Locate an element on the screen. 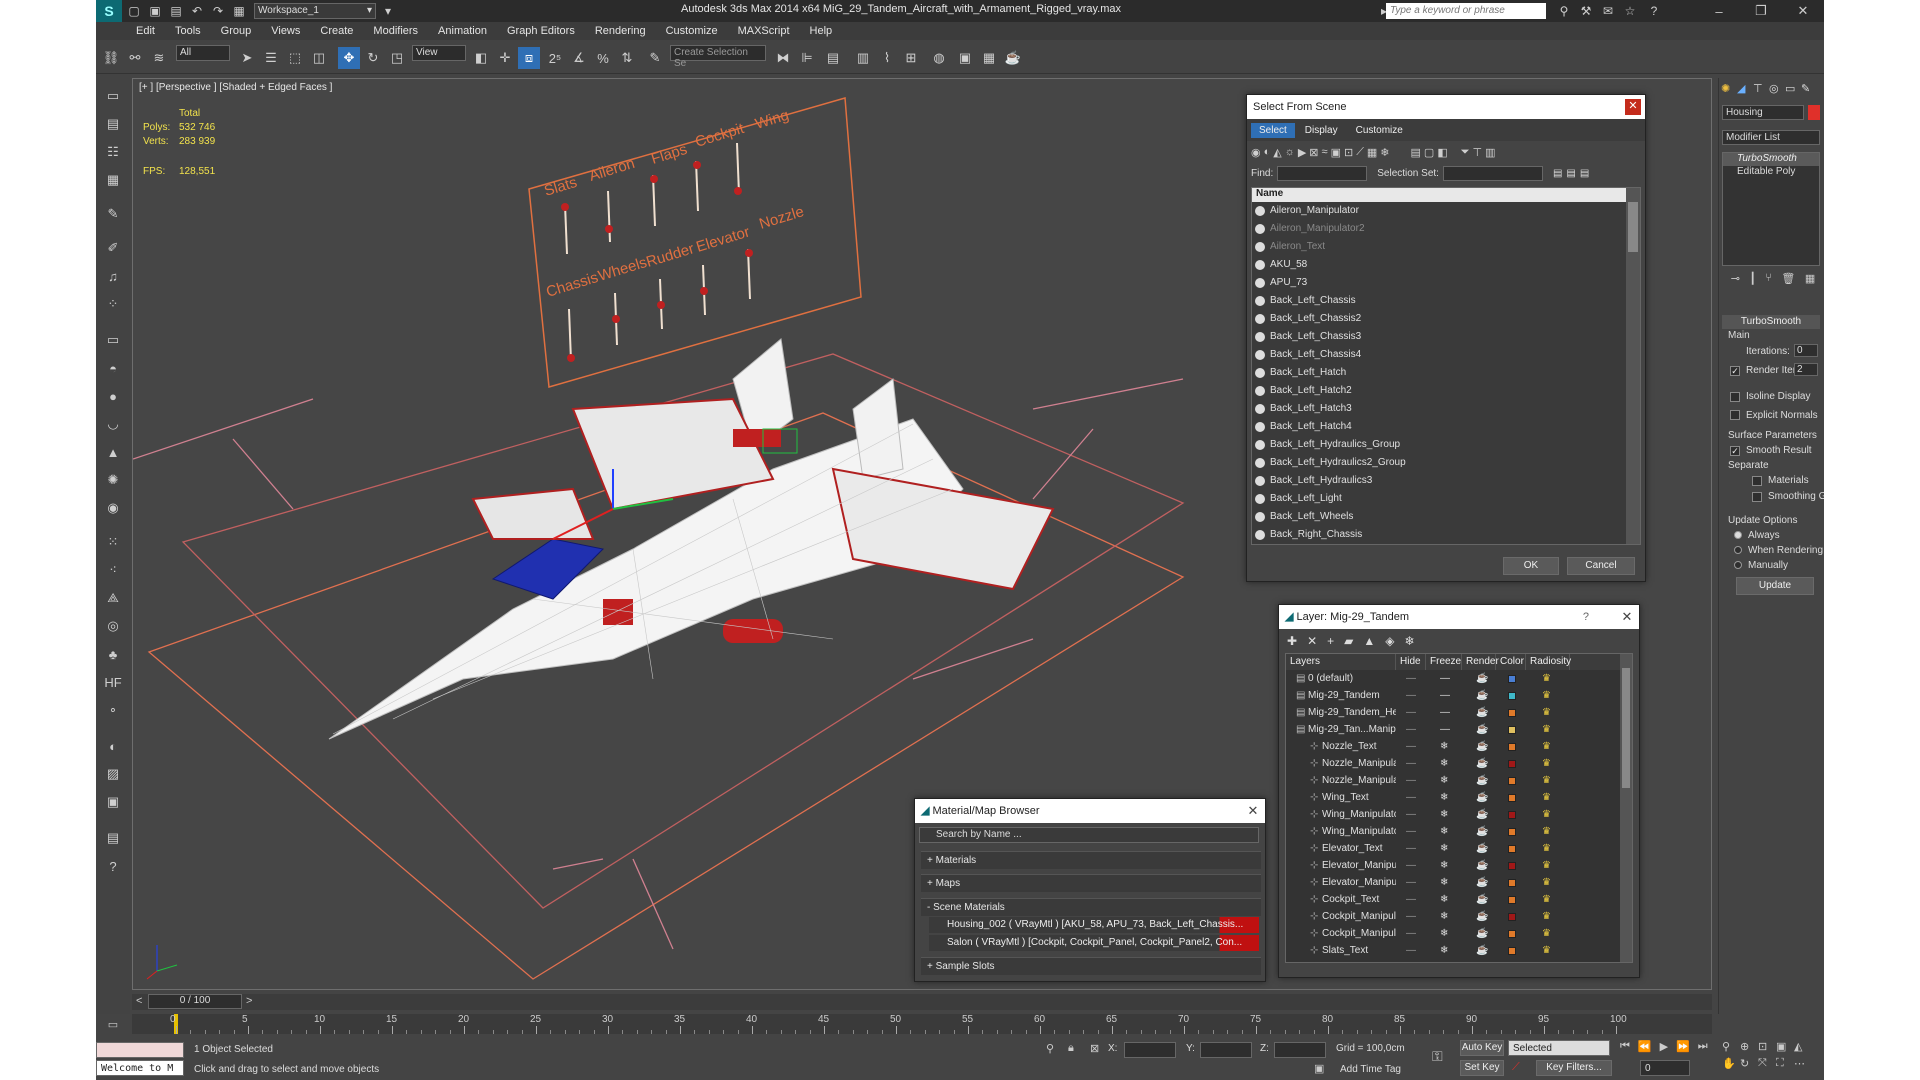 The height and width of the screenshot is (1080, 1920). menu-help: Help is located at coordinates (821, 31).